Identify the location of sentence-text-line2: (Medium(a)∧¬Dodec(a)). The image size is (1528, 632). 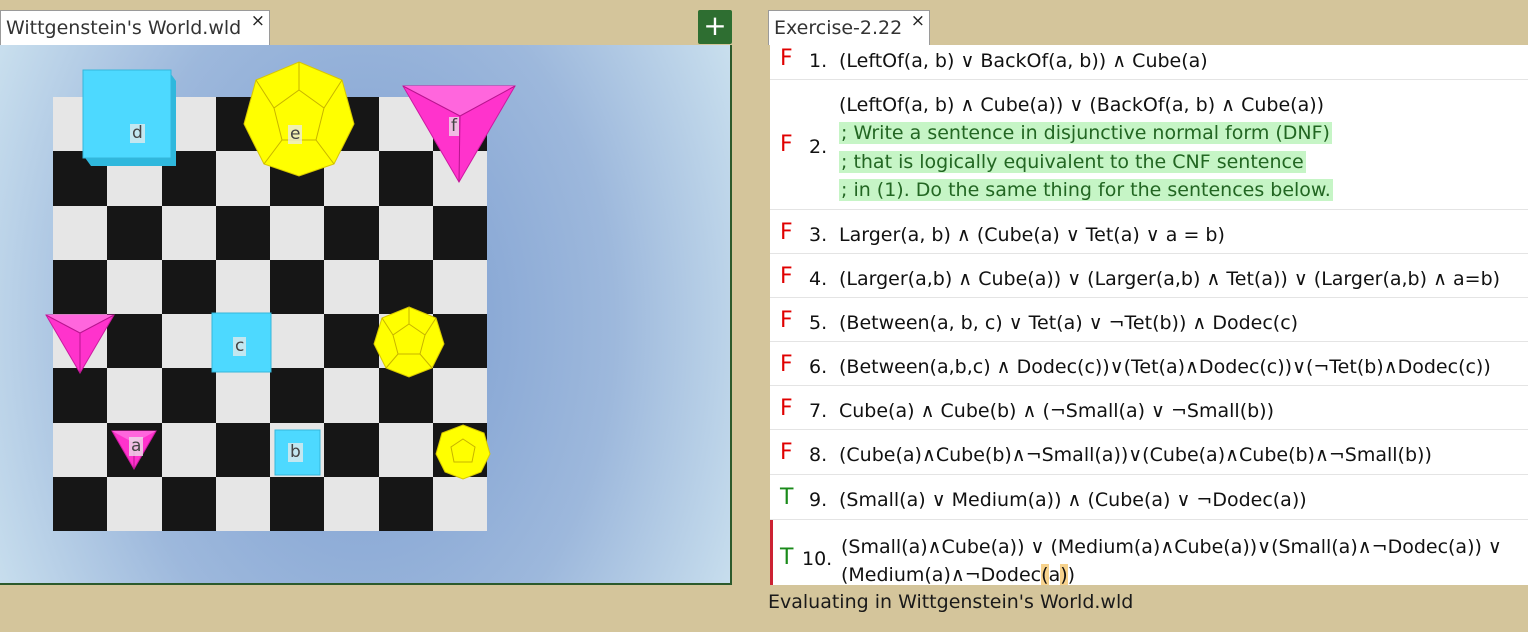
(958, 574).